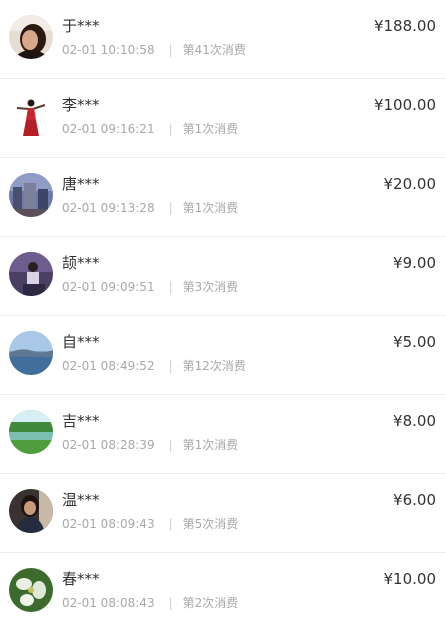  Describe the element at coordinates (214, 366) in the screenshot. I see `visit-count: 第12次消费` at that location.